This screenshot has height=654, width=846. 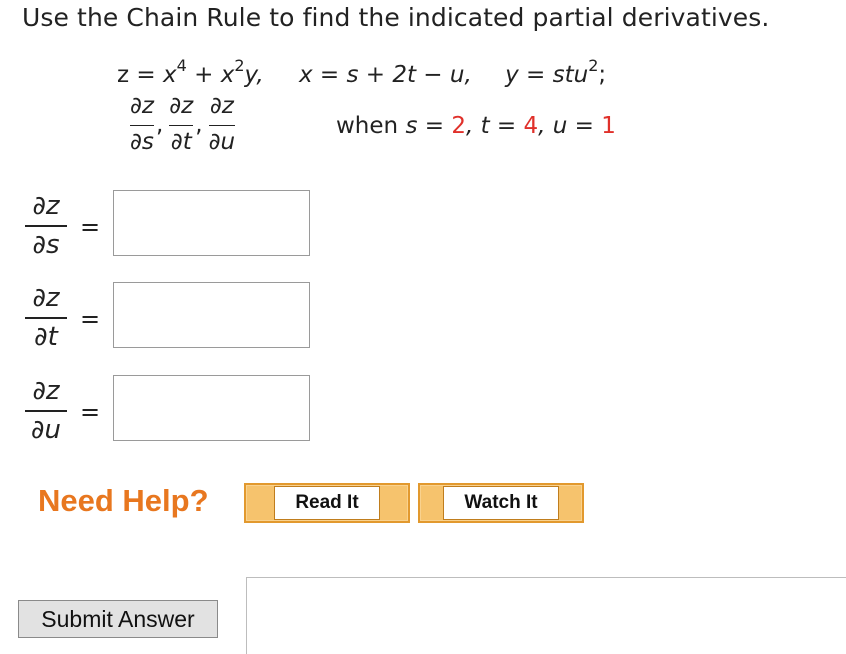 I want to click on y-definition: y = stu2;, so click(x=556, y=72).